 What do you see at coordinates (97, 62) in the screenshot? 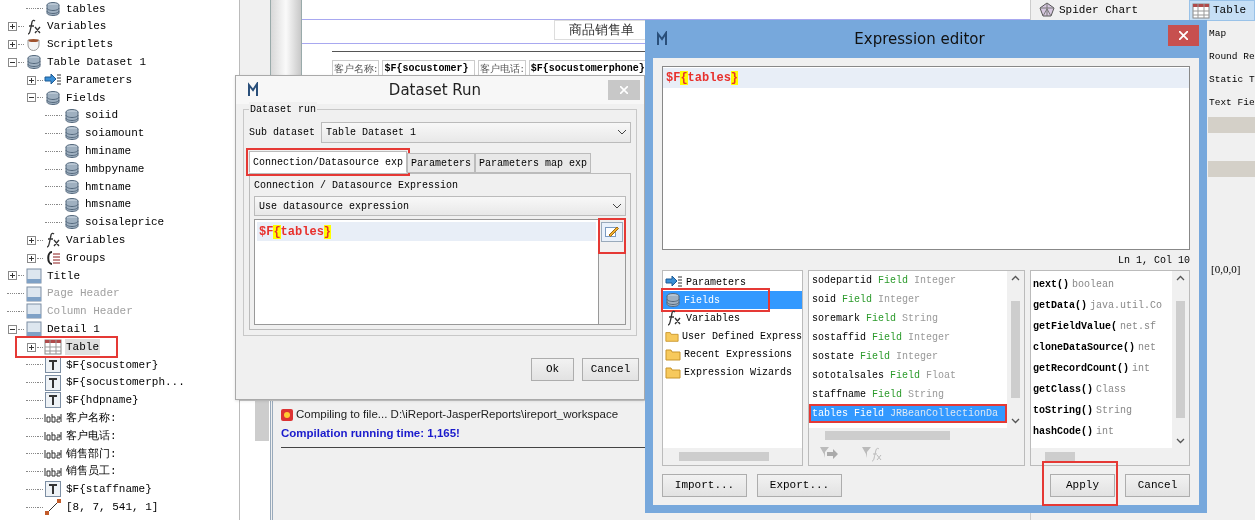
I see `tree-item: Table Dataset 1` at bounding box center [97, 62].